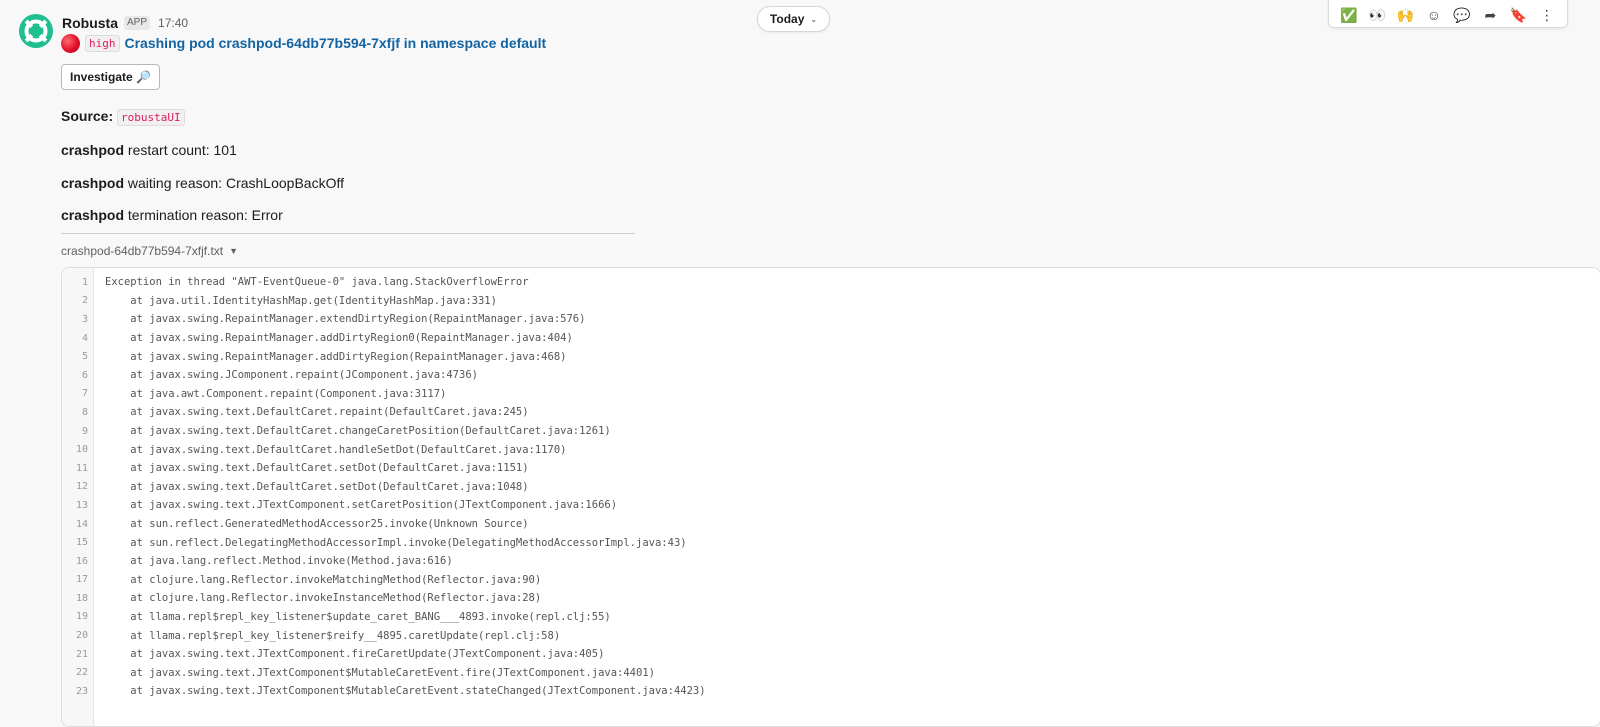 This screenshot has width=1600, height=727. I want to click on line-number: 4, so click(84, 338).